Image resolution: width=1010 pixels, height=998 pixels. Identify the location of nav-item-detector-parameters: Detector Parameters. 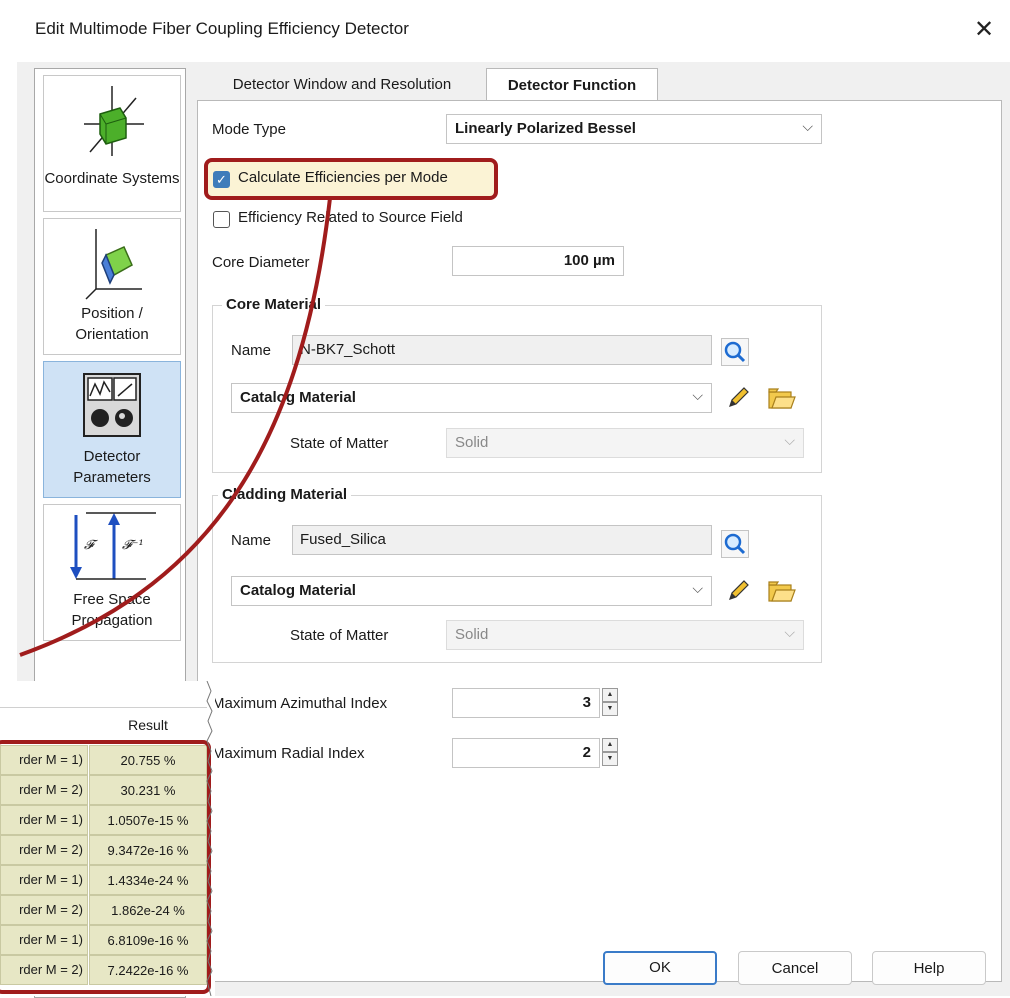
(112, 429).